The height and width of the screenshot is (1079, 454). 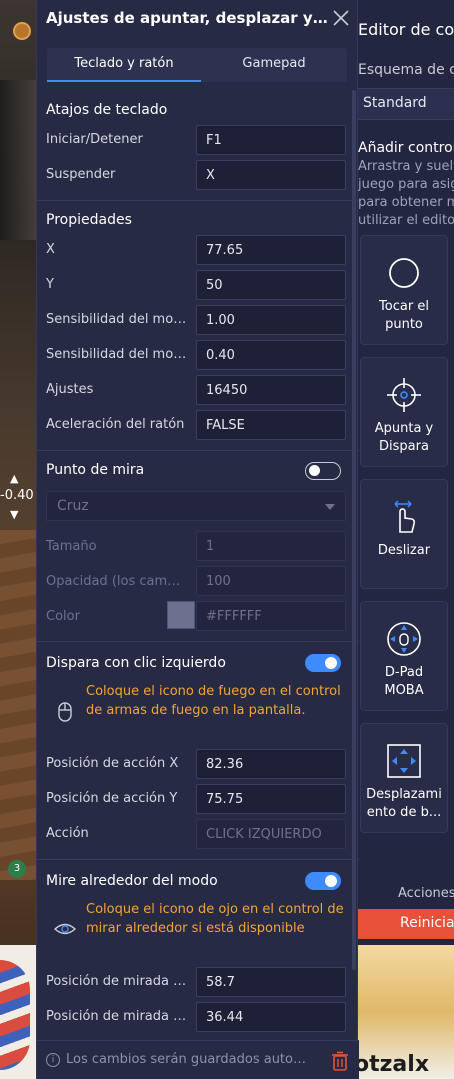 What do you see at coordinates (271, 616) in the screenshot?
I see `crosshair-color-field: #FFFFFF` at bounding box center [271, 616].